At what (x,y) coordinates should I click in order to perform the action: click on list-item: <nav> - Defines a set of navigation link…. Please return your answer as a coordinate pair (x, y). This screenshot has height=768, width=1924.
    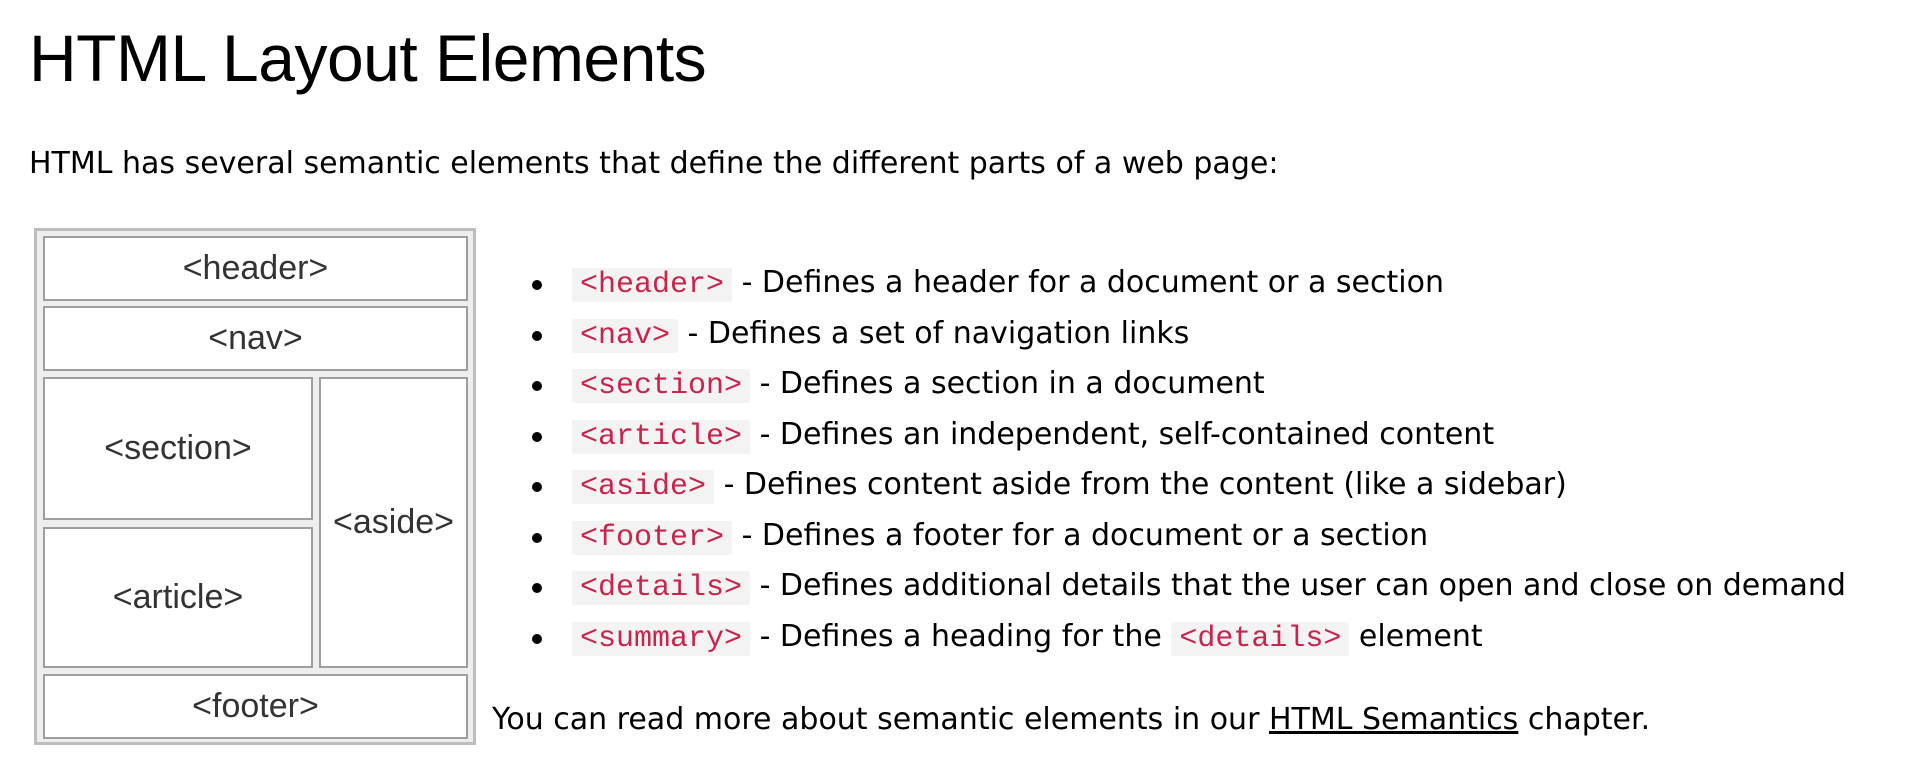
    Looking at the image, I should click on (1179, 334).